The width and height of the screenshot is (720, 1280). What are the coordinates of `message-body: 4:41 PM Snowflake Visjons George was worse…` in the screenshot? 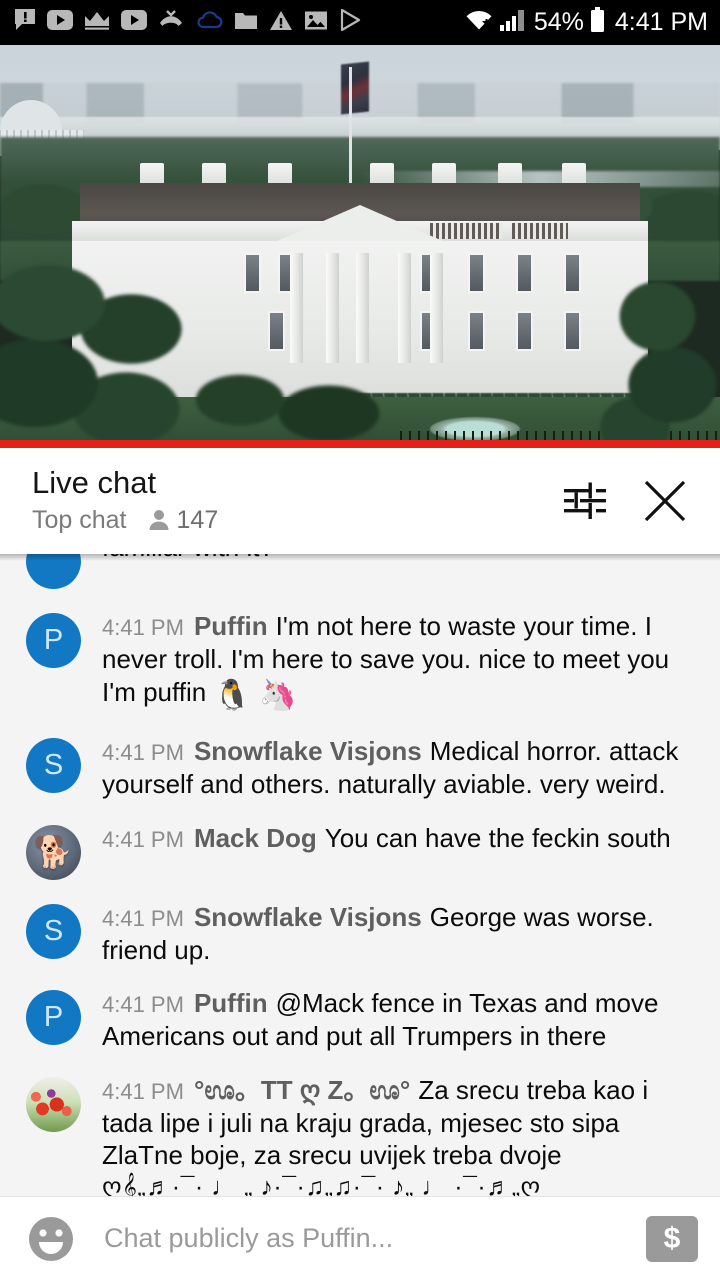 It's located at (398, 933).